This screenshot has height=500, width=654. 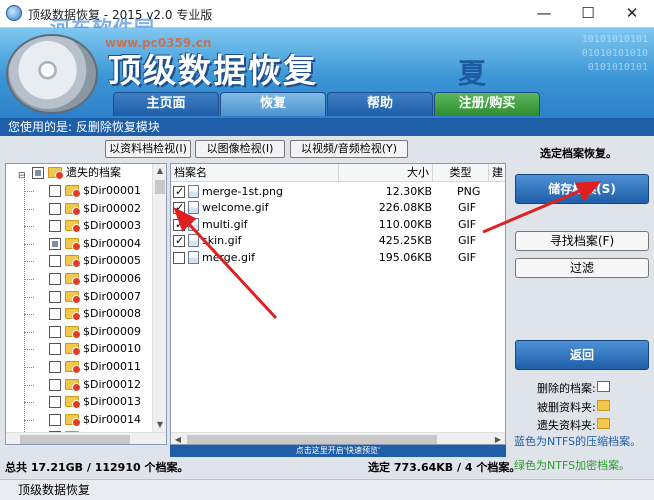 I want to click on tree-item: $Dir00004, so click(x=80, y=244).